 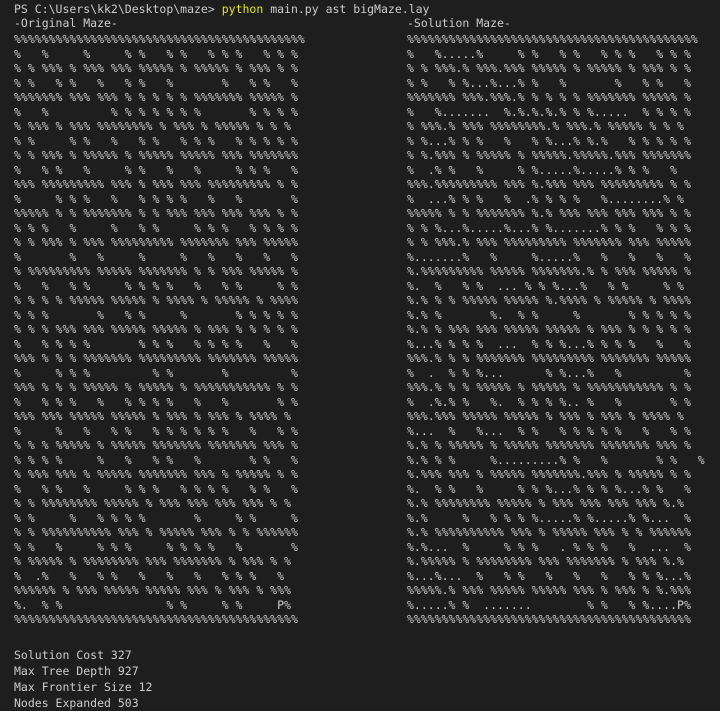 I want to click on nodes-expanded: Nodes Expanded 503, so click(x=76, y=703).